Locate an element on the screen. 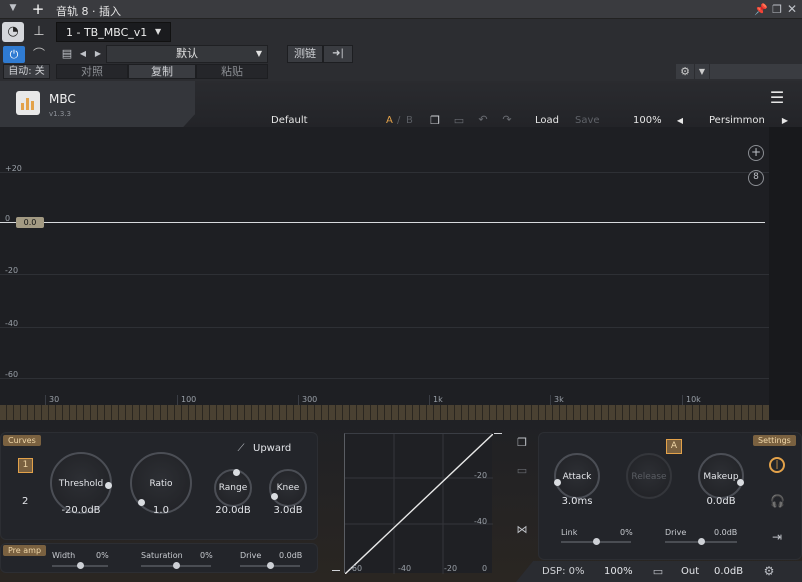 Image resolution: width=802 pixels, height=582 pixels. dsp-readout: DSP: 0% is located at coordinates (563, 571).